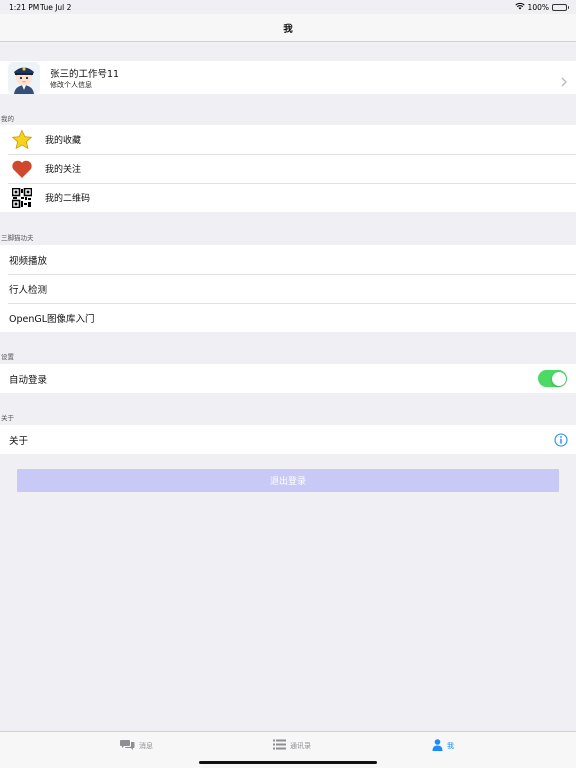 The height and width of the screenshot is (768, 576). I want to click on list-item-about: 关于, so click(288, 439).